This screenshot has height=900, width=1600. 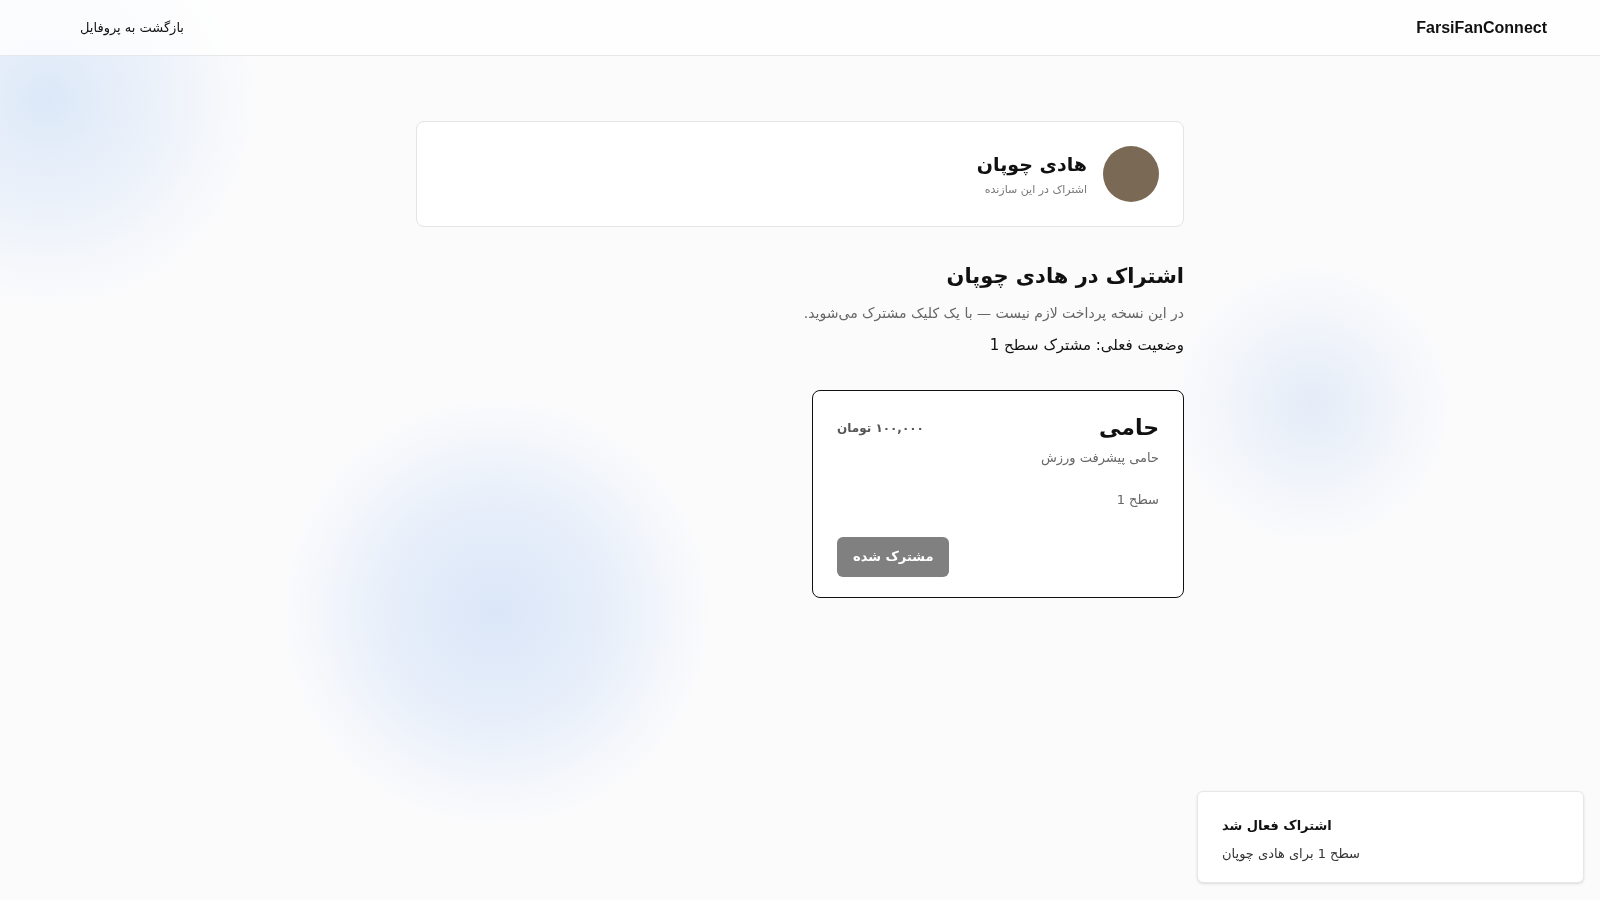 I want to click on plan-price: ۱۰۰,۰۰۰ تومان, so click(x=880, y=428).